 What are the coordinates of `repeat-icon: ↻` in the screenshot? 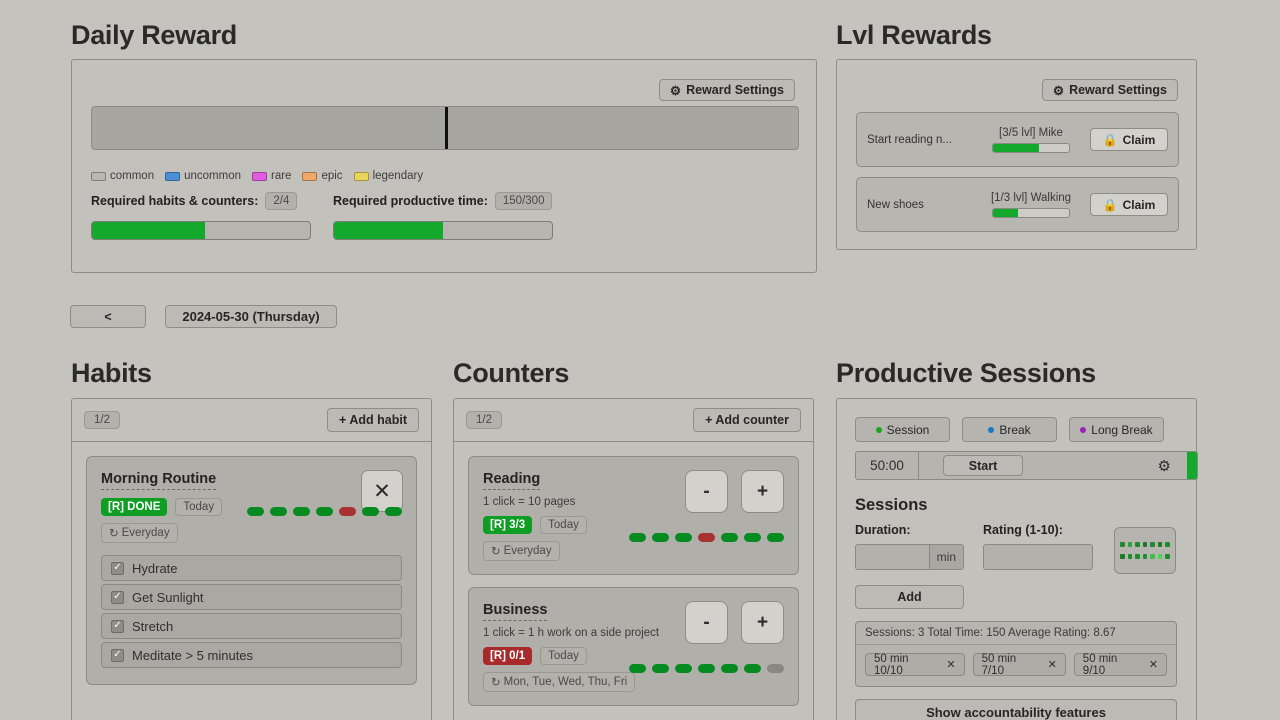 It's located at (114, 534).